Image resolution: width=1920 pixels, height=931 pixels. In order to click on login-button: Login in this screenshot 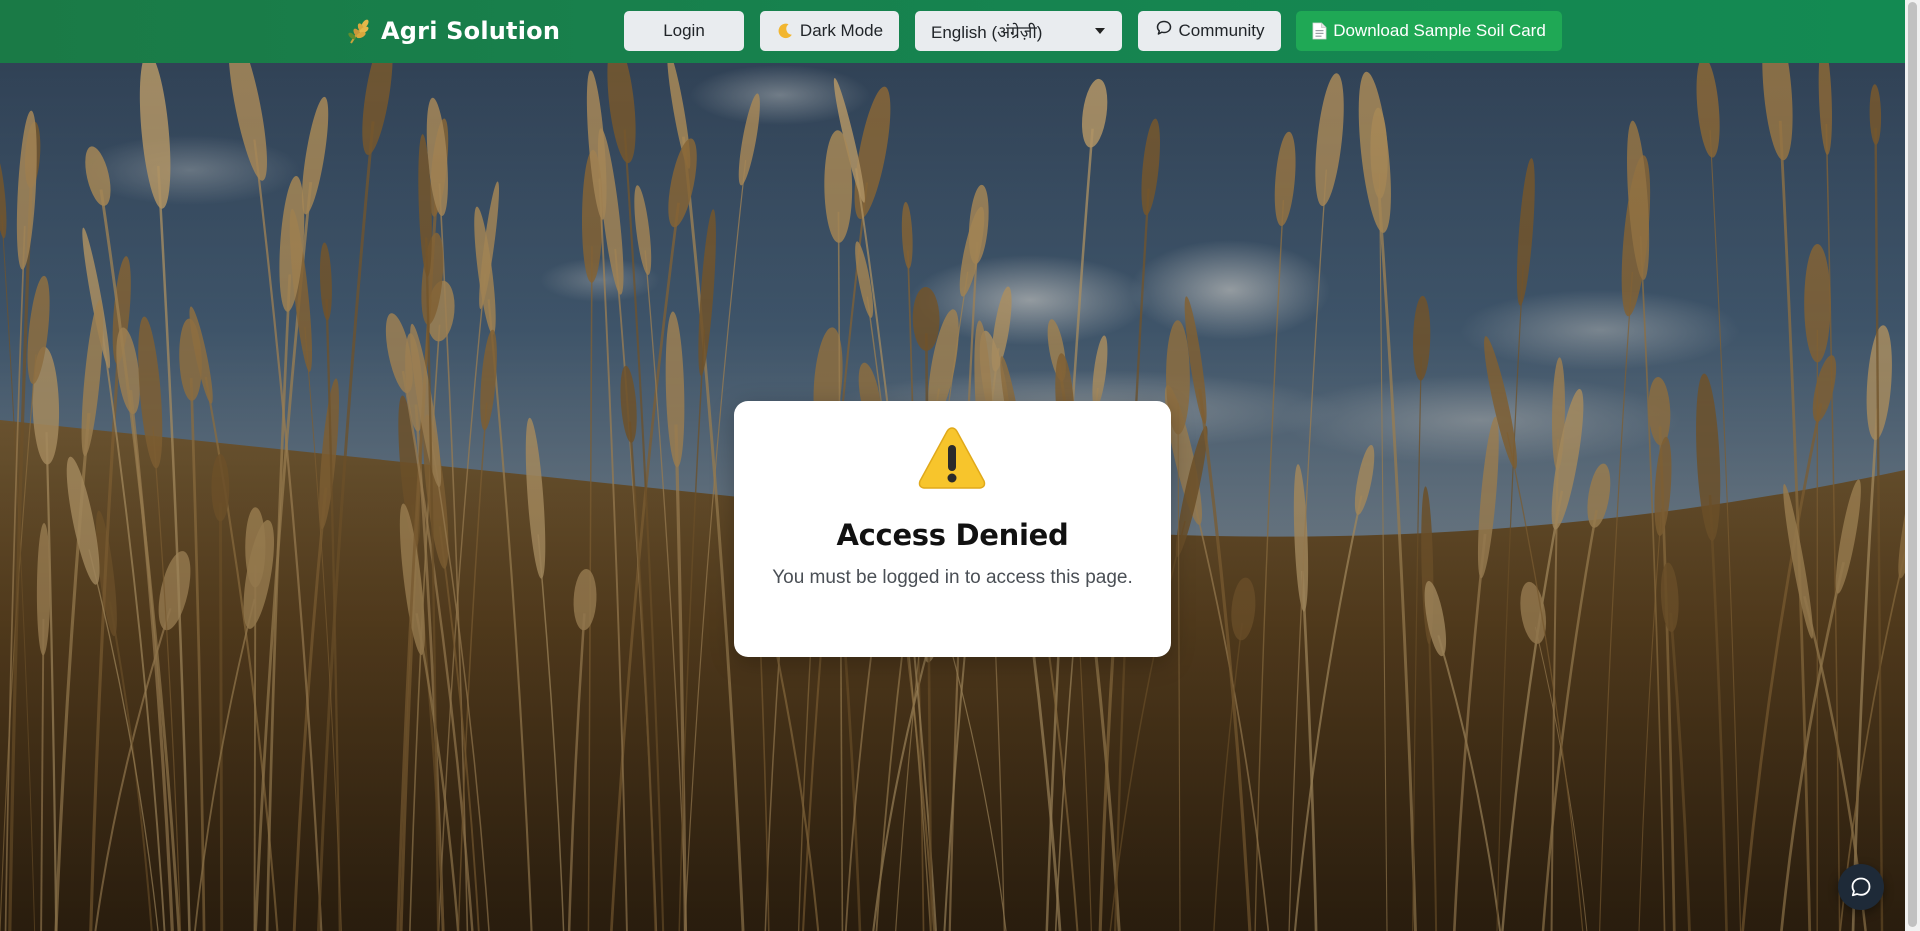, I will do `click(684, 31)`.